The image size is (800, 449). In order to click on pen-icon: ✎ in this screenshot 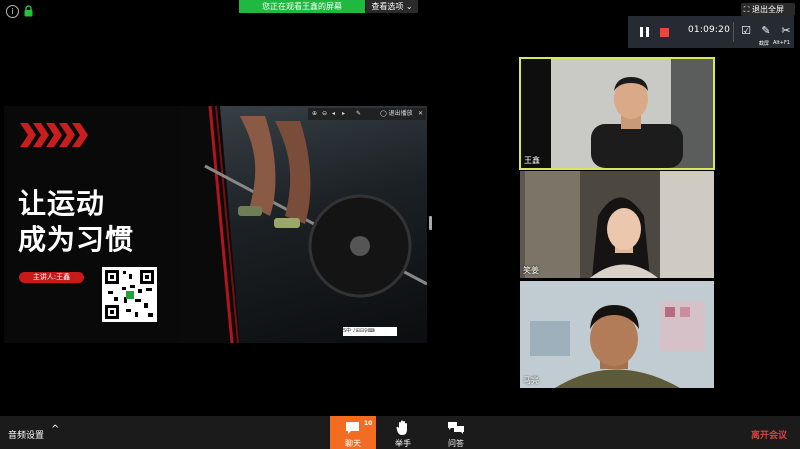, I will do `click(766, 31)`.